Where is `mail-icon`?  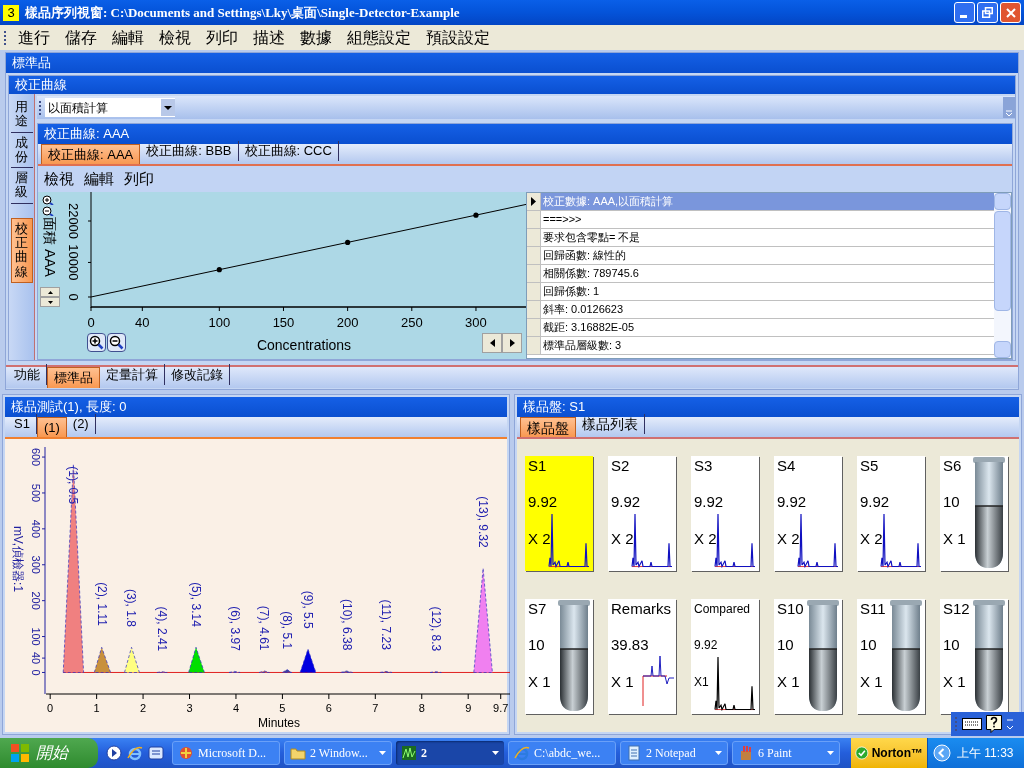
mail-icon is located at coordinates (156, 753).